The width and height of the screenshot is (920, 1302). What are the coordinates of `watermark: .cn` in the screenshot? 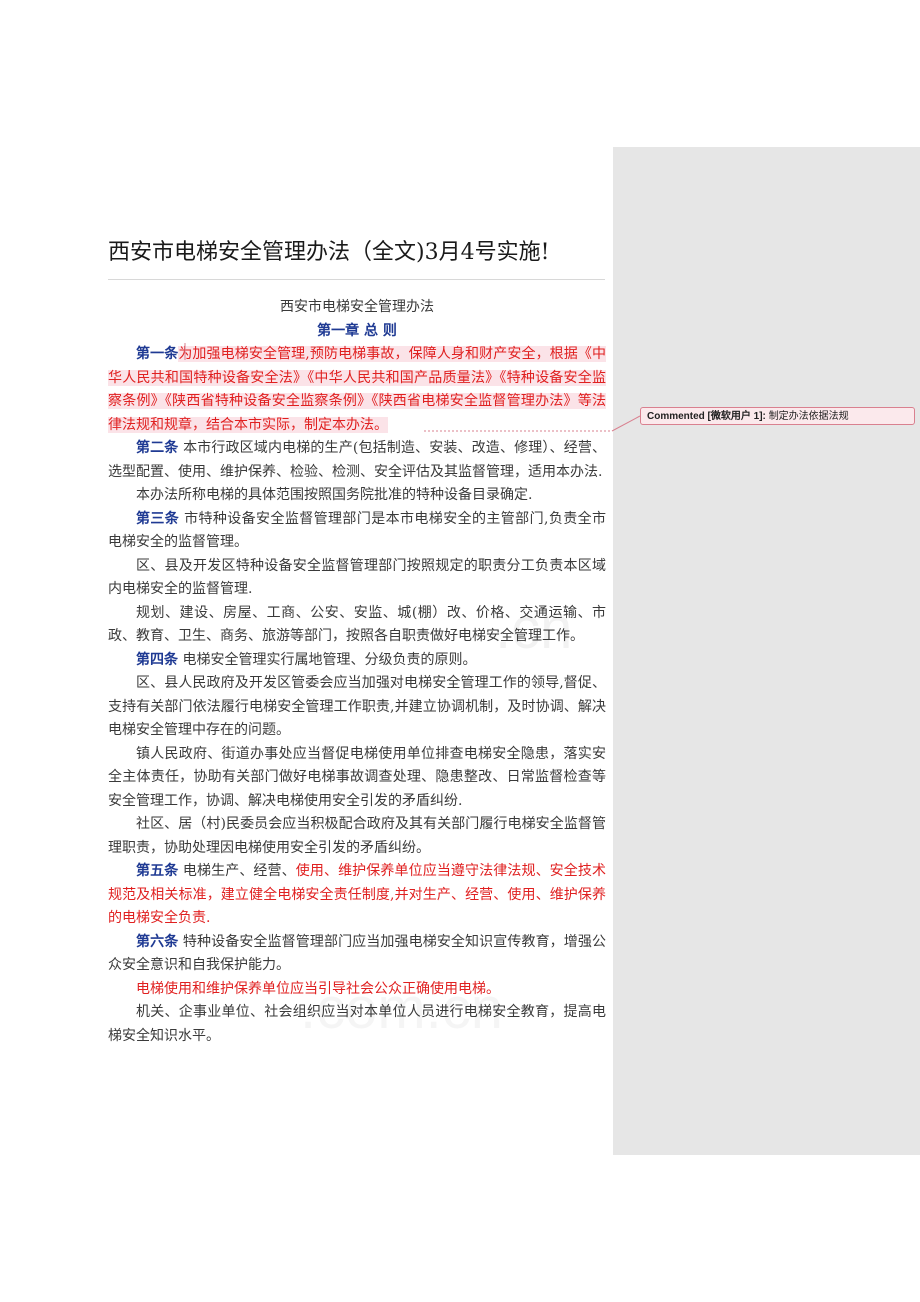 It's located at (534, 628).